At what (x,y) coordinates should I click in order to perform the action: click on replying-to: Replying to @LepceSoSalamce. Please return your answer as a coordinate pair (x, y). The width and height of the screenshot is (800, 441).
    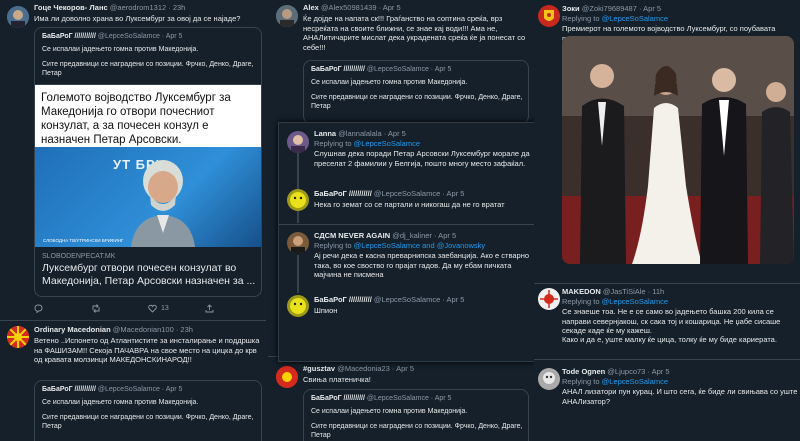
    Looking at the image, I should click on (615, 301).